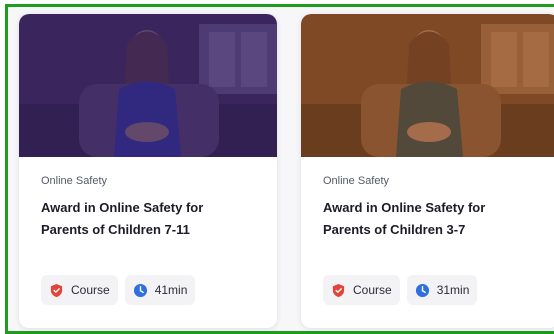  I want to click on duration-label: 31min, so click(453, 290).